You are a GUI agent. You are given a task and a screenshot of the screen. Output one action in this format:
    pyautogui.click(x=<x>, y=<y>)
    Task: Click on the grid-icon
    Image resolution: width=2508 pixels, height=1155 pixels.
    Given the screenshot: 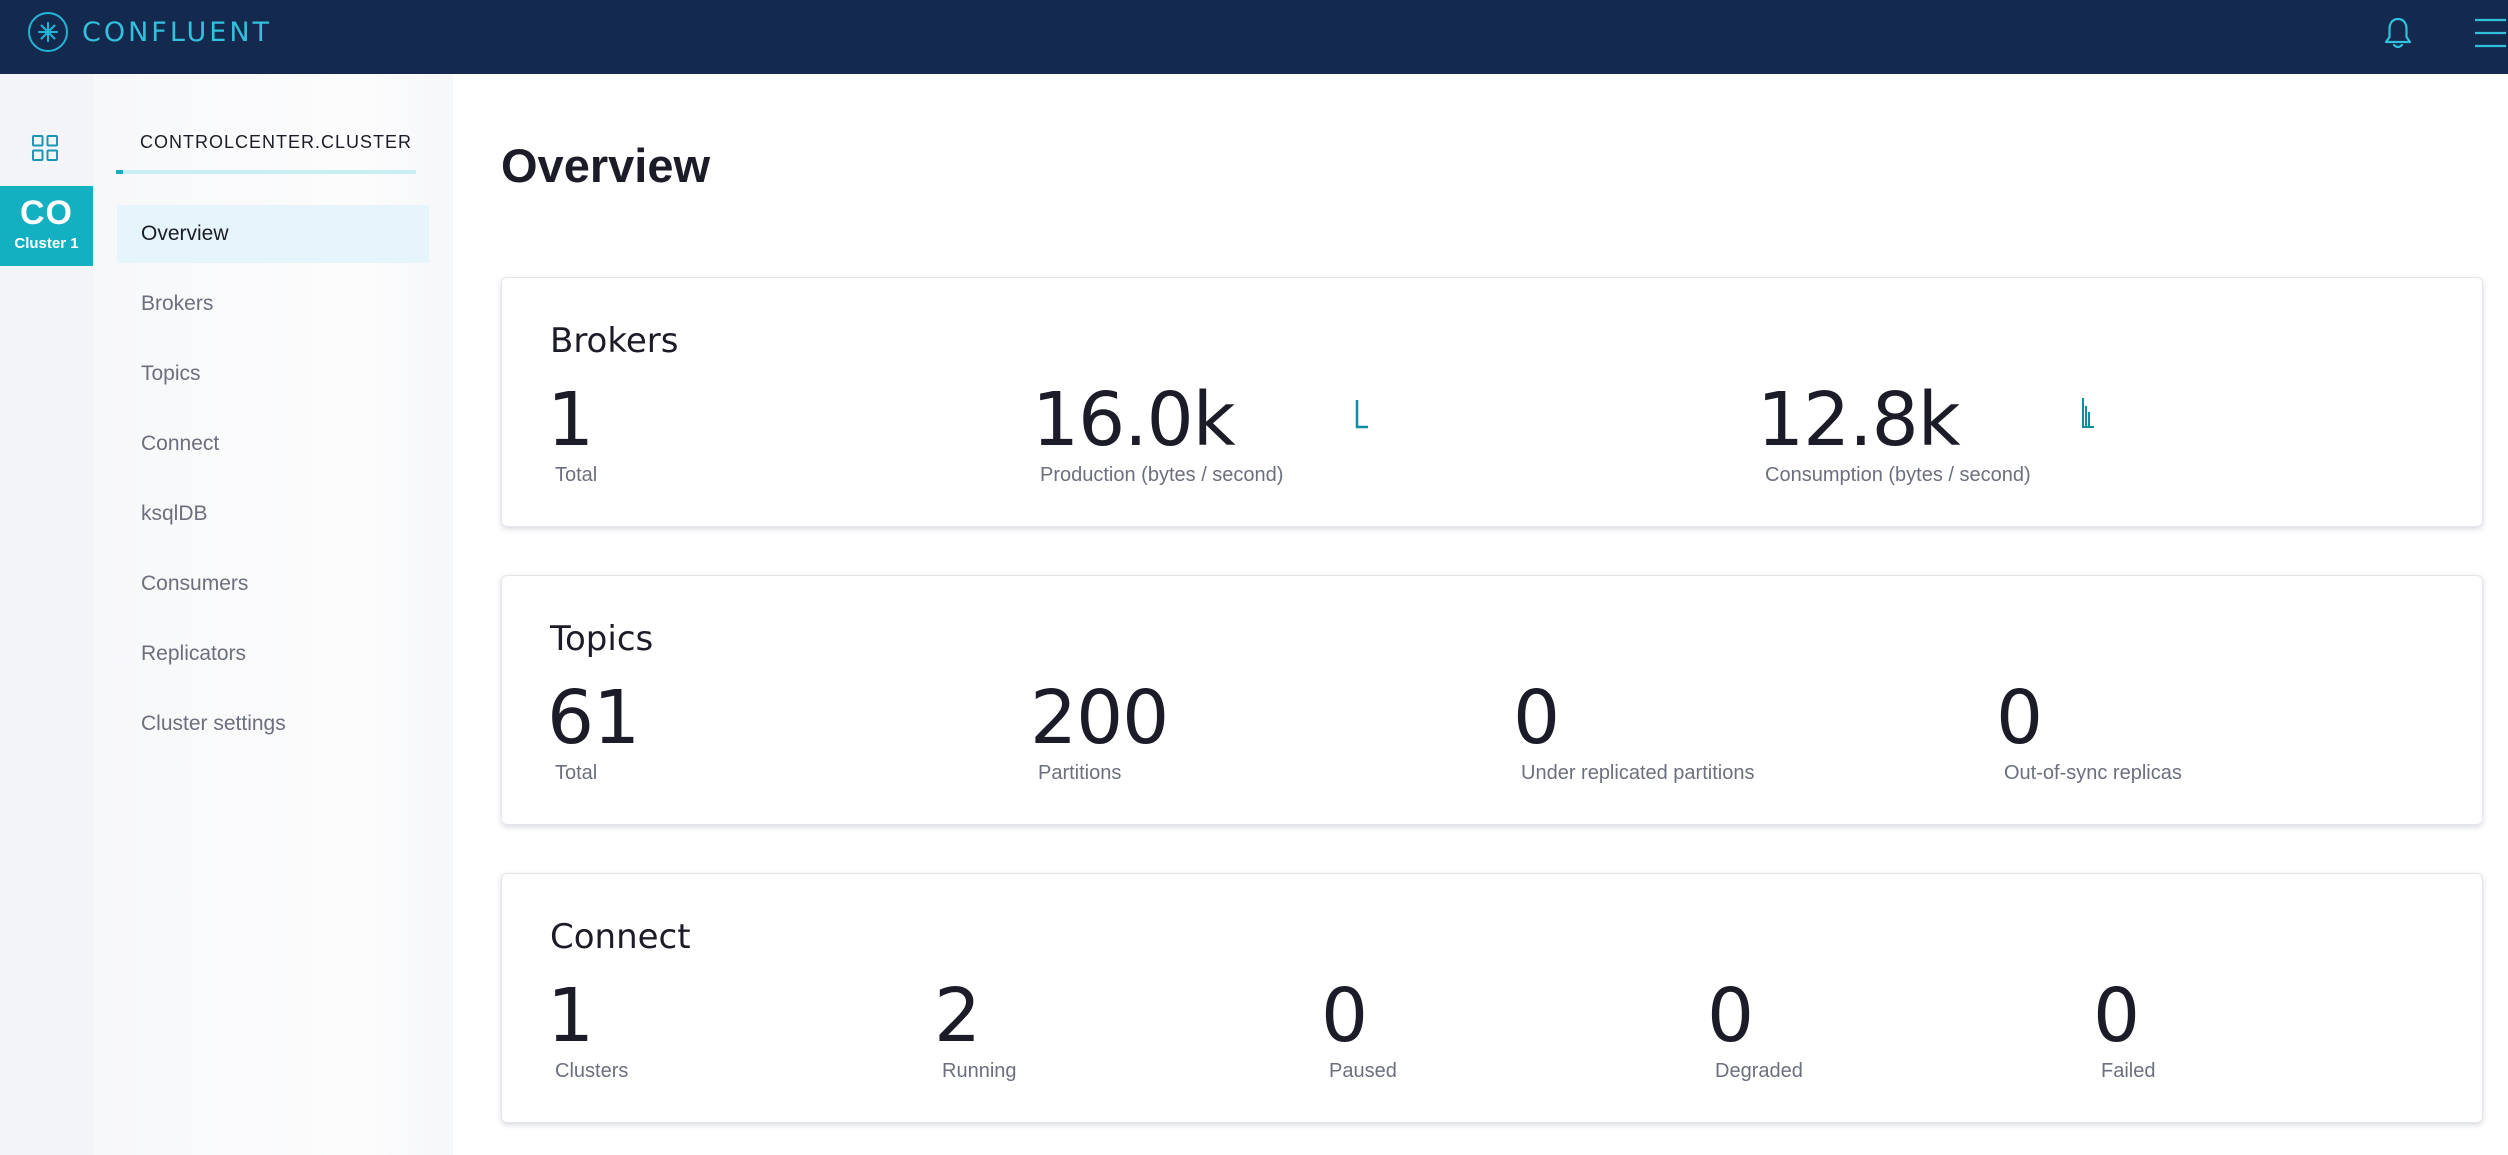 What is the action you would take?
    pyautogui.click(x=45, y=148)
    